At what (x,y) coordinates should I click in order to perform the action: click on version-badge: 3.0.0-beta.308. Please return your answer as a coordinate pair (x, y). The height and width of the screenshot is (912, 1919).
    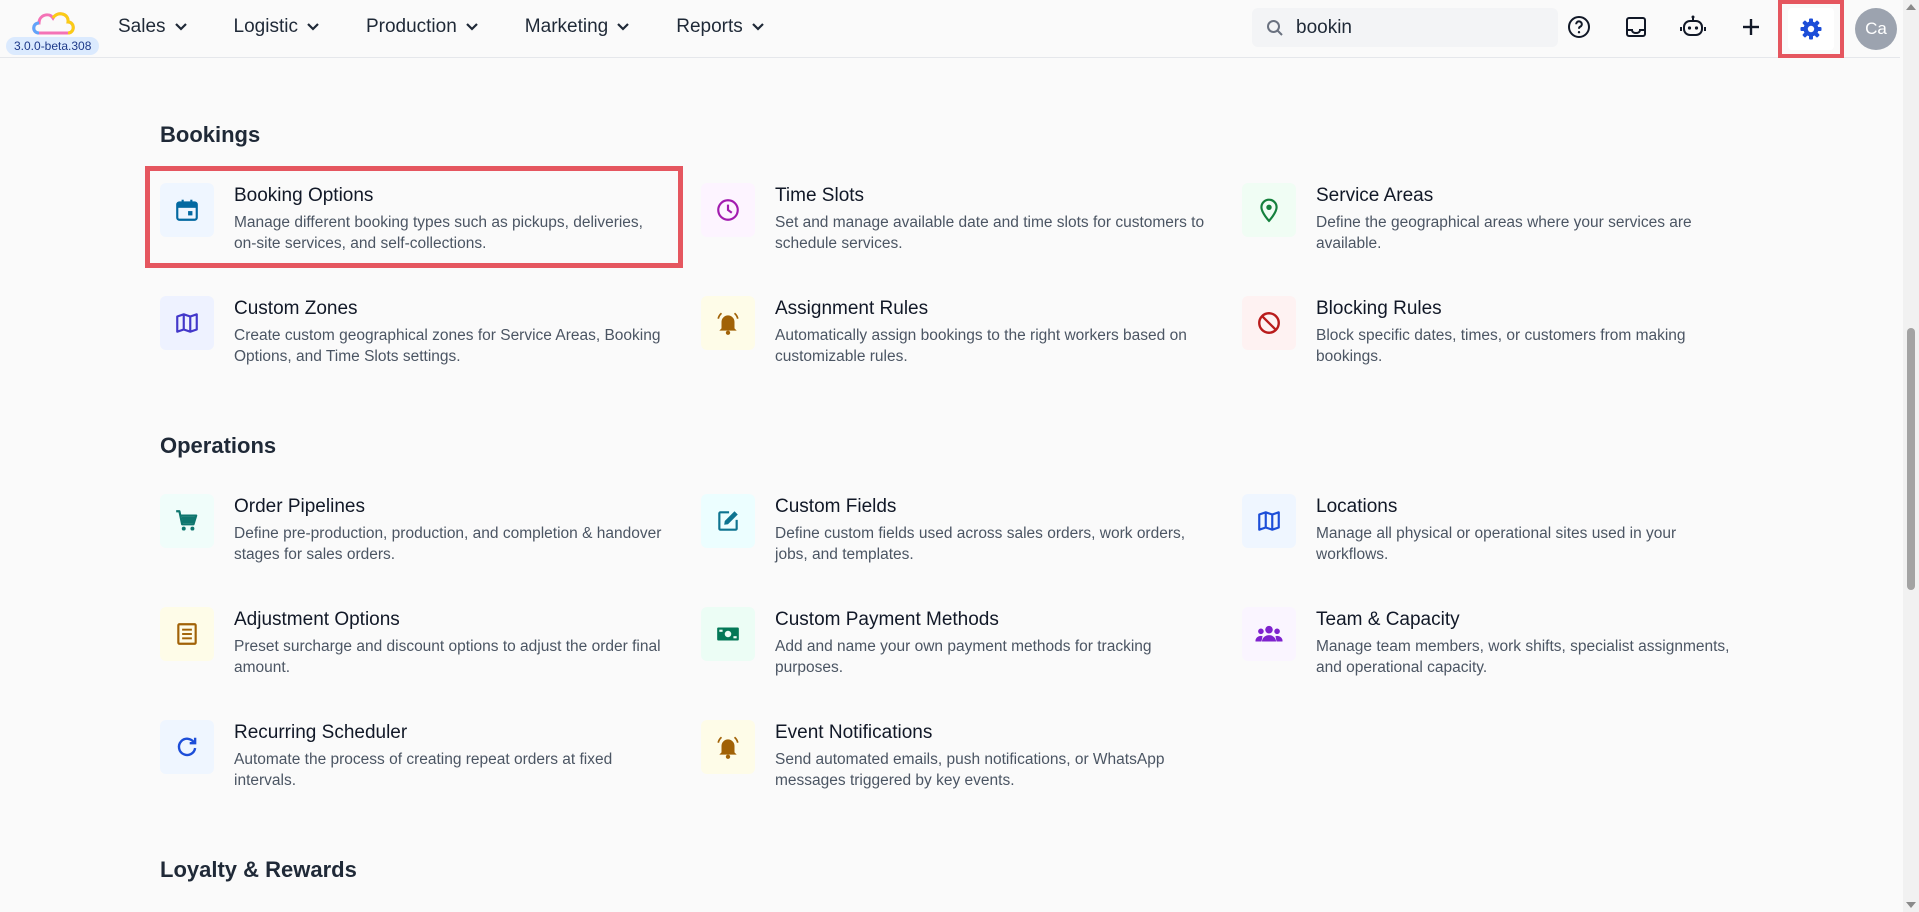
    Looking at the image, I should click on (53, 46).